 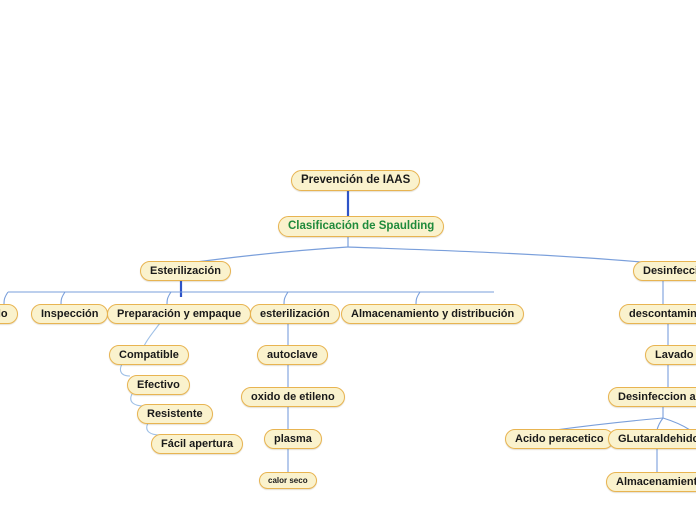 What do you see at coordinates (293, 439) in the screenshot?
I see `node-plasma: plasma` at bounding box center [293, 439].